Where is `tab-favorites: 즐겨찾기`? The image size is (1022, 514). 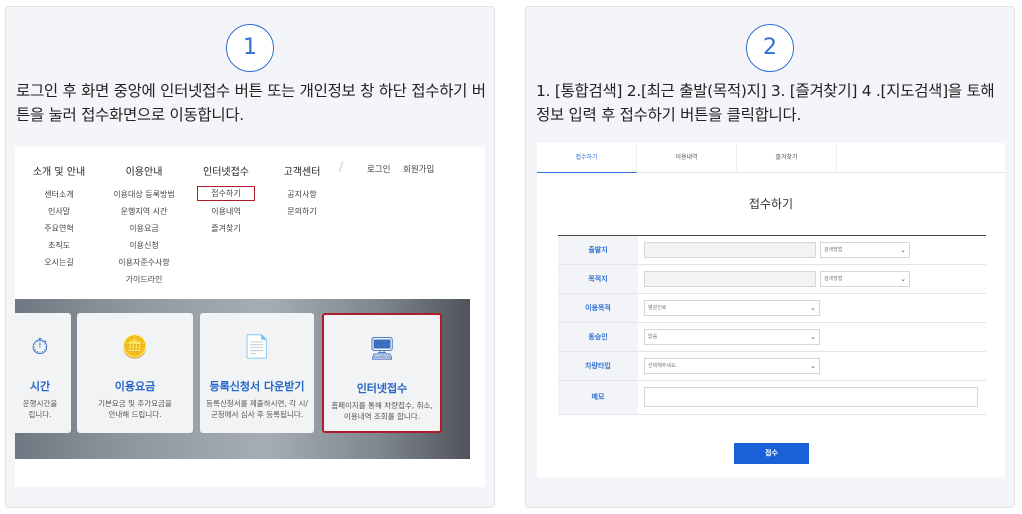 tab-favorites: 즐겨찾기 is located at coordinates (787, 158).